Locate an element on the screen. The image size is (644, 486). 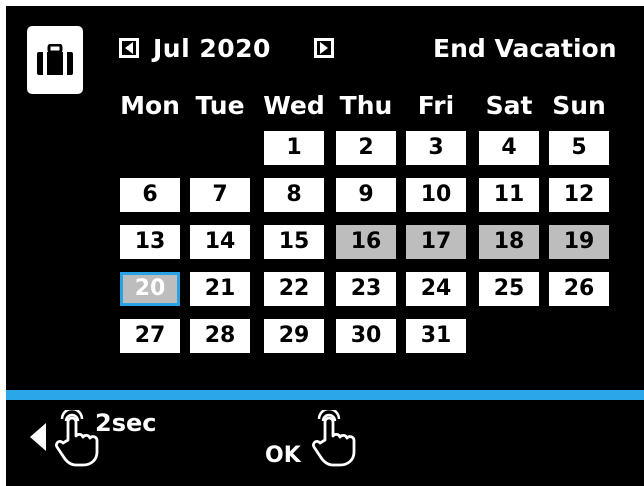
end-vacation-button: End Vacation is located at coordinates (525, 49).